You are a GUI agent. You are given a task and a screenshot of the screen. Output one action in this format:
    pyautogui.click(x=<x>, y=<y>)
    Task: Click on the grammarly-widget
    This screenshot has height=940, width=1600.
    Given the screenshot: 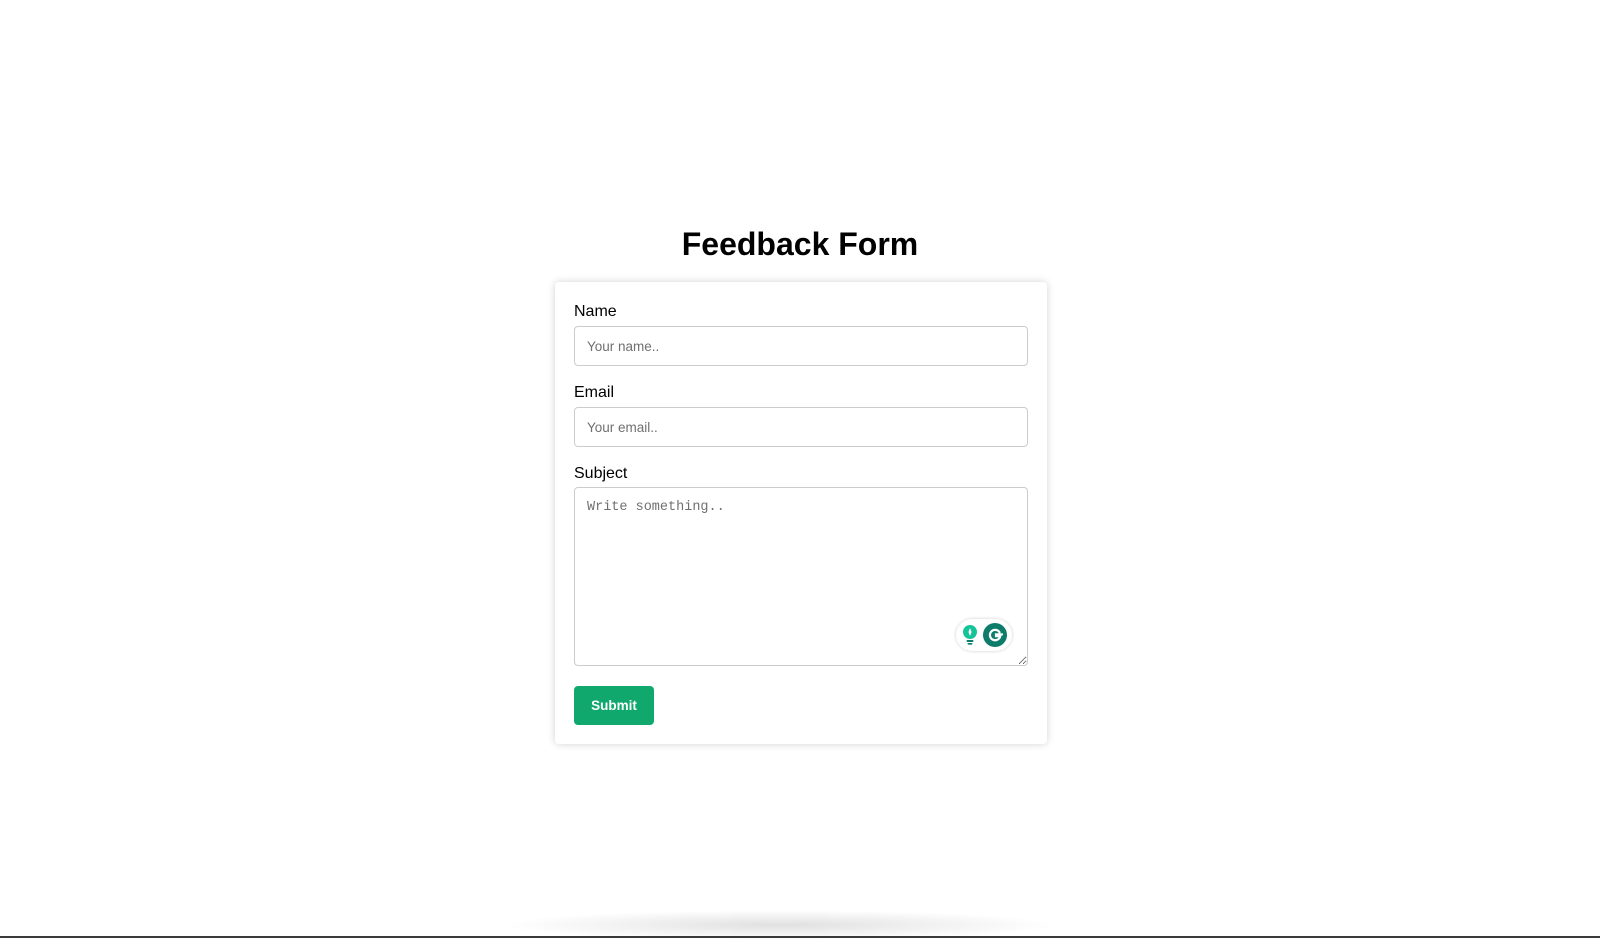 What is the action you would take?
    pyautogui.click(x=984, y=635)
    